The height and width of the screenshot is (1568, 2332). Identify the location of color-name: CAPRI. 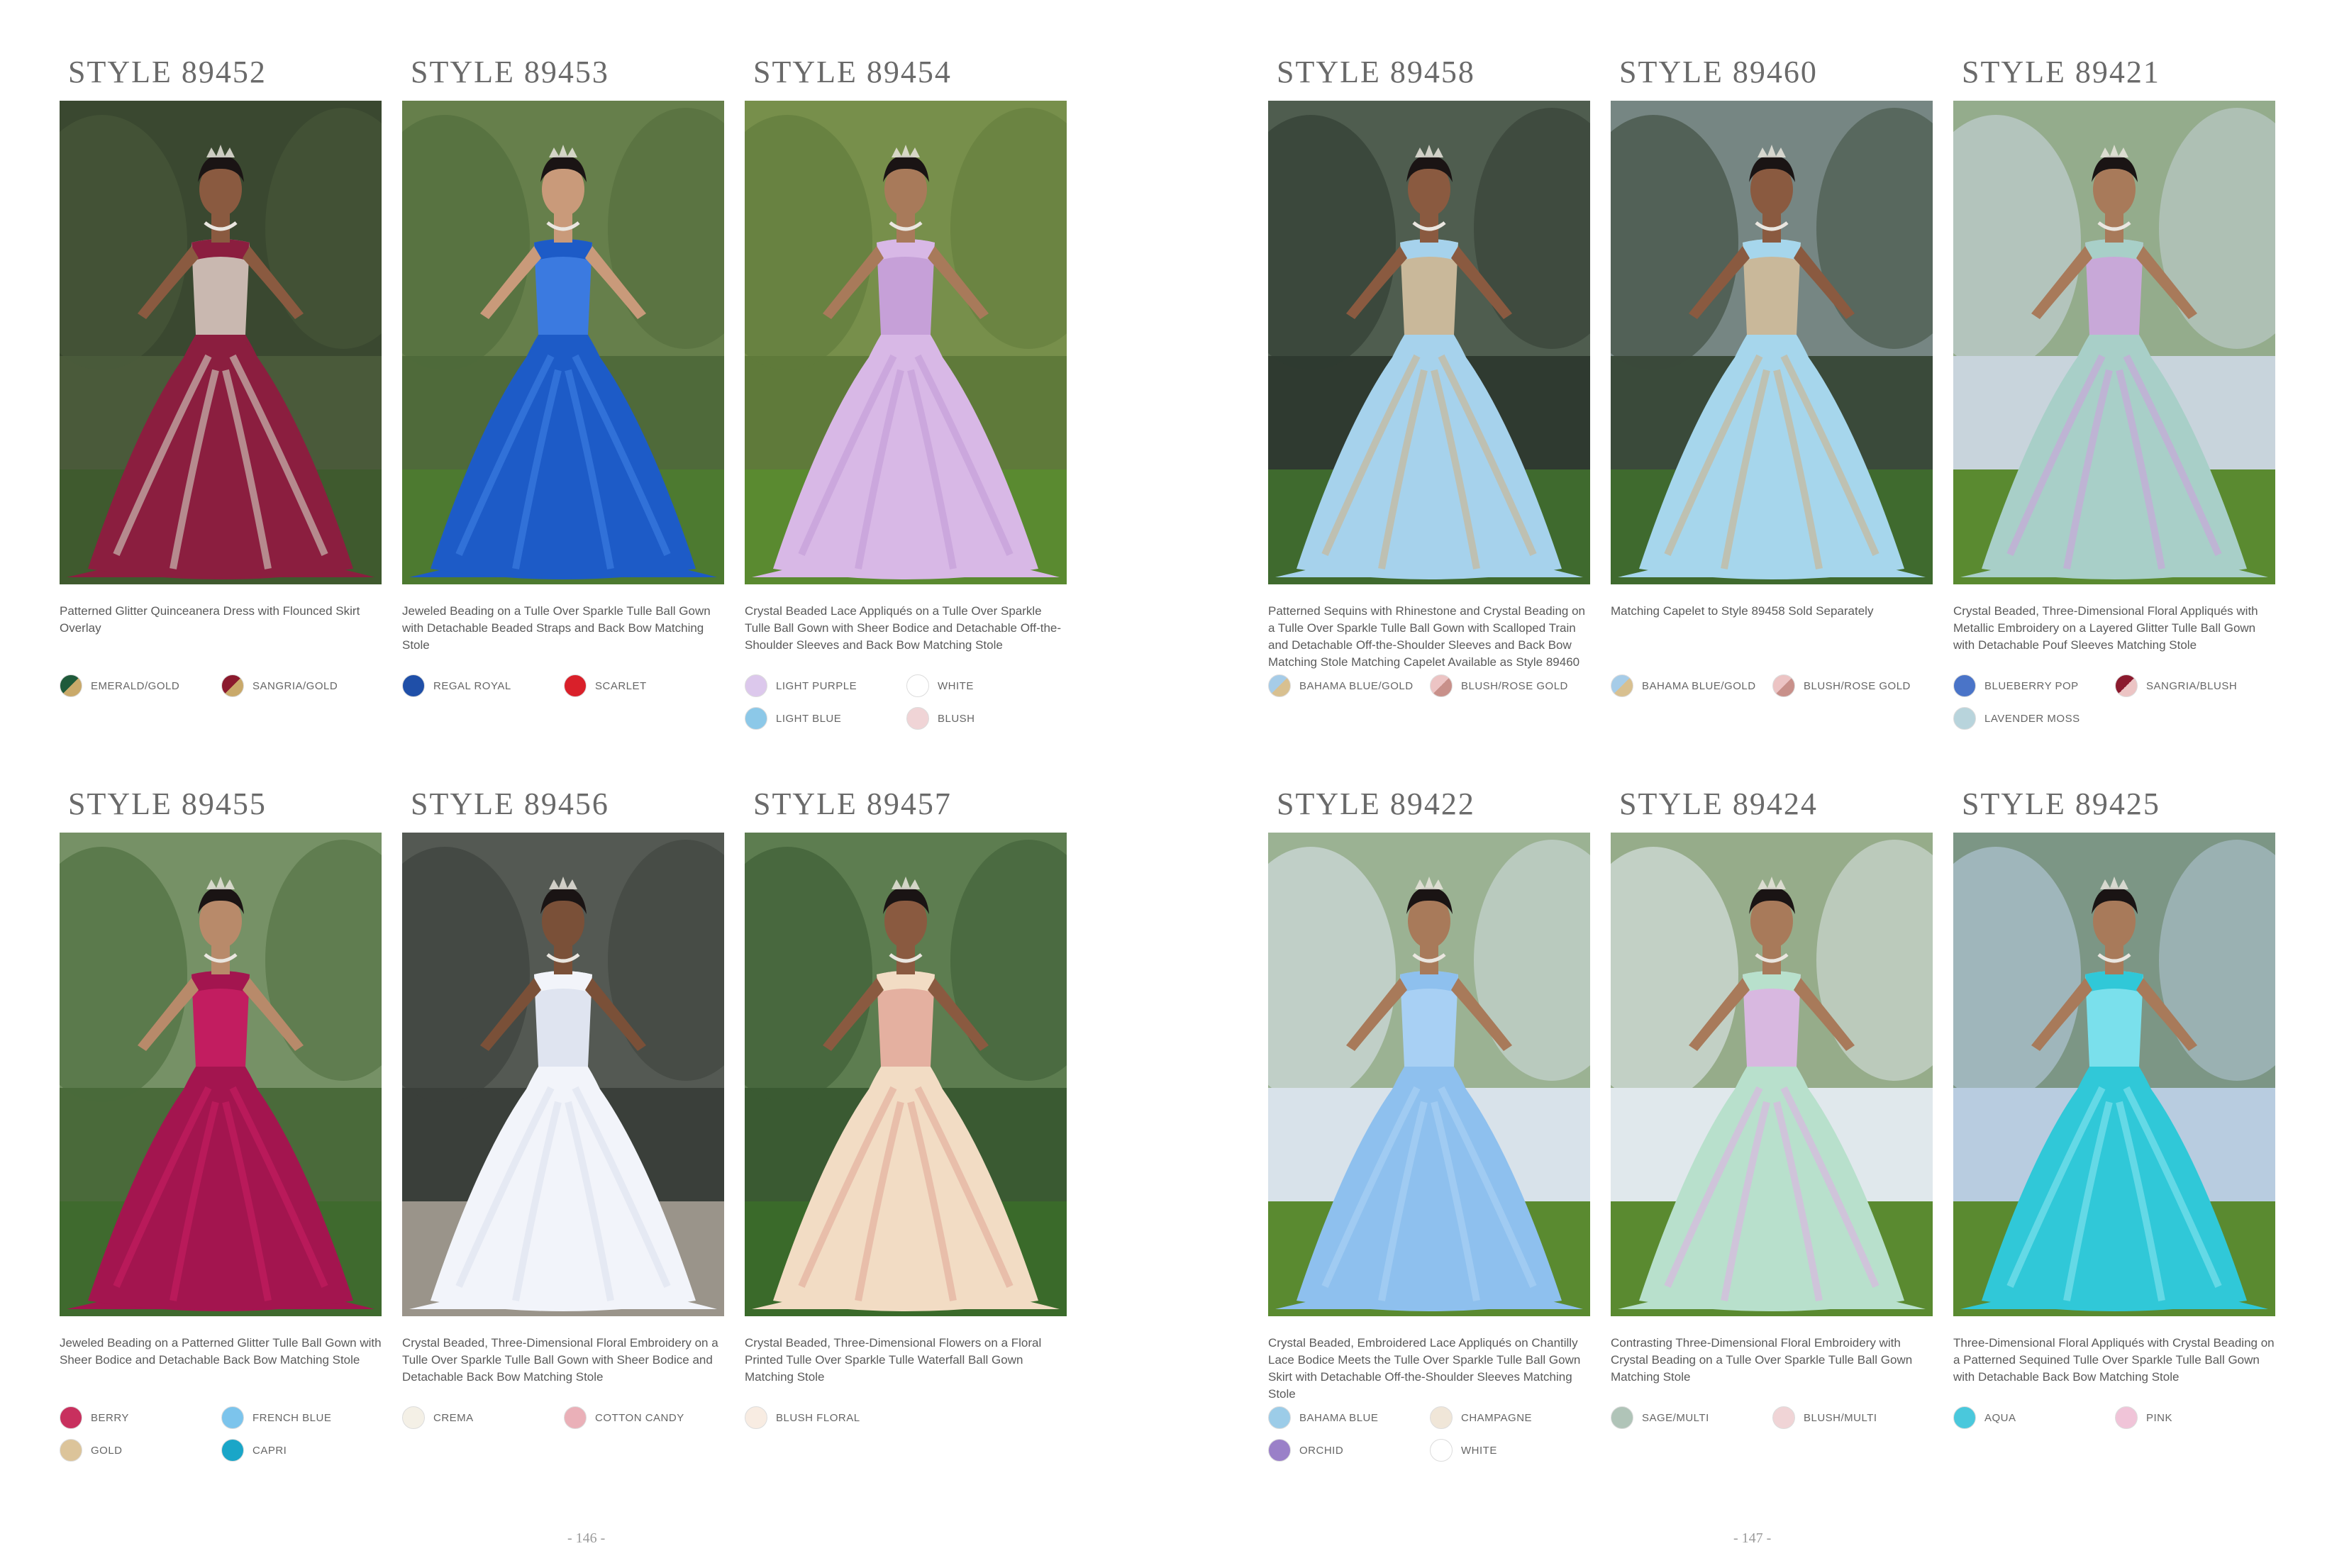
(269, 1450).